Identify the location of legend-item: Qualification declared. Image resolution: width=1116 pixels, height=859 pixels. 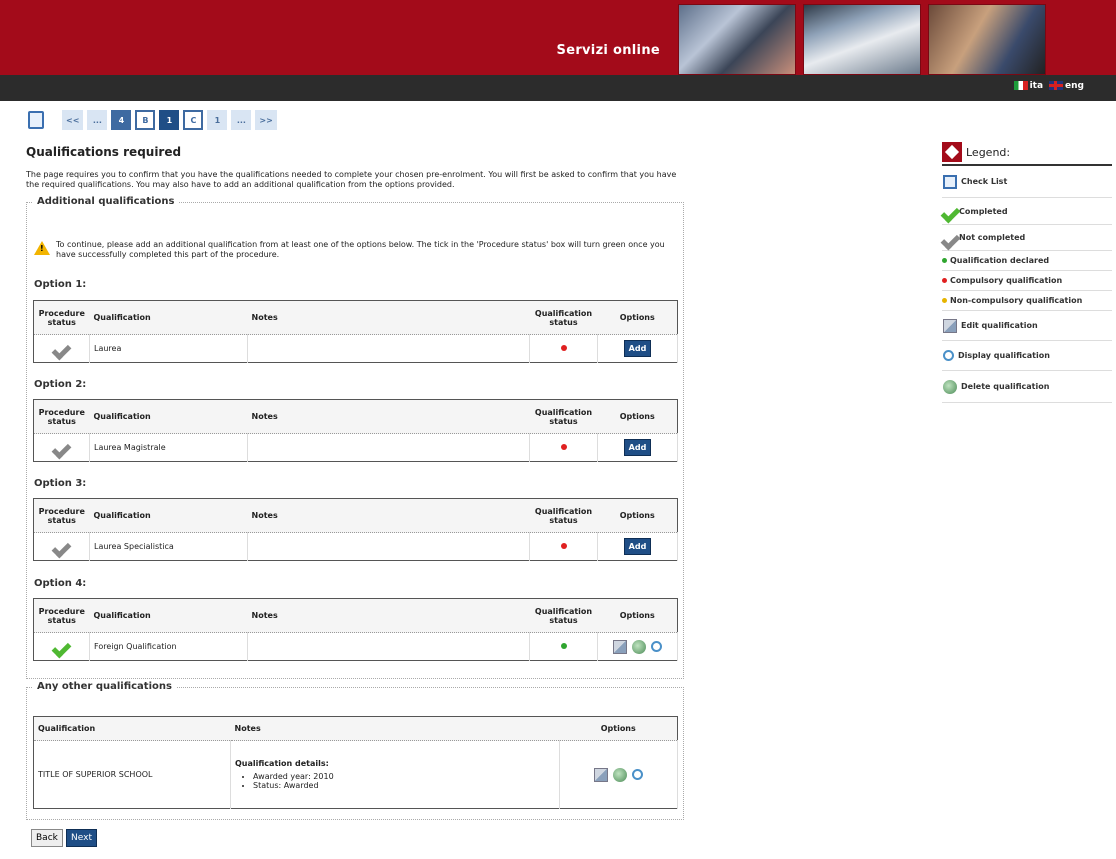
(1027, 261).